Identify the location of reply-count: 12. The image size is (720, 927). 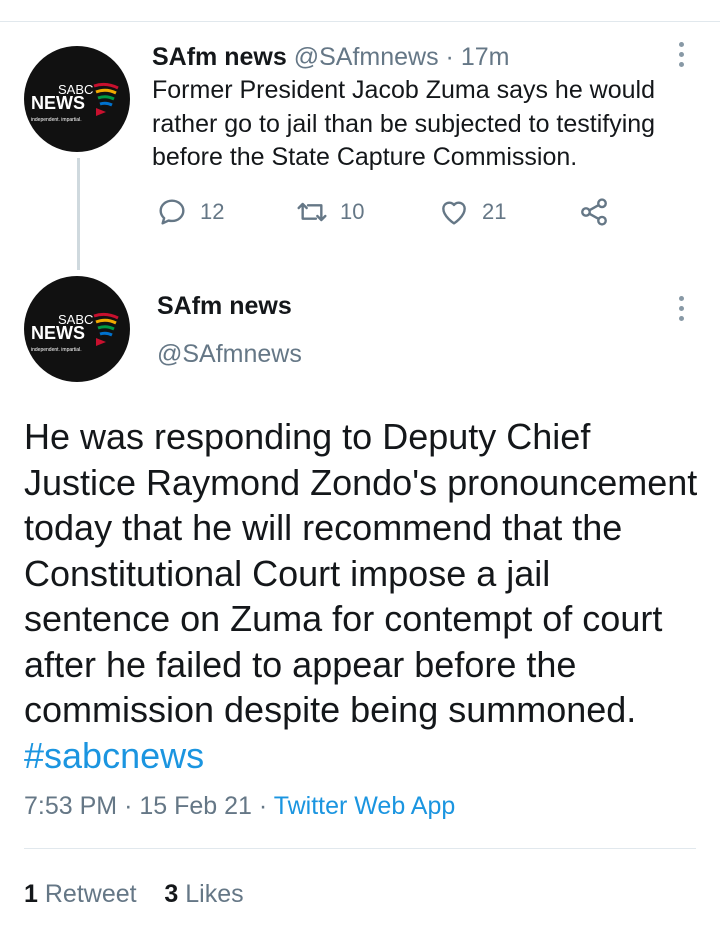
(212, 211).